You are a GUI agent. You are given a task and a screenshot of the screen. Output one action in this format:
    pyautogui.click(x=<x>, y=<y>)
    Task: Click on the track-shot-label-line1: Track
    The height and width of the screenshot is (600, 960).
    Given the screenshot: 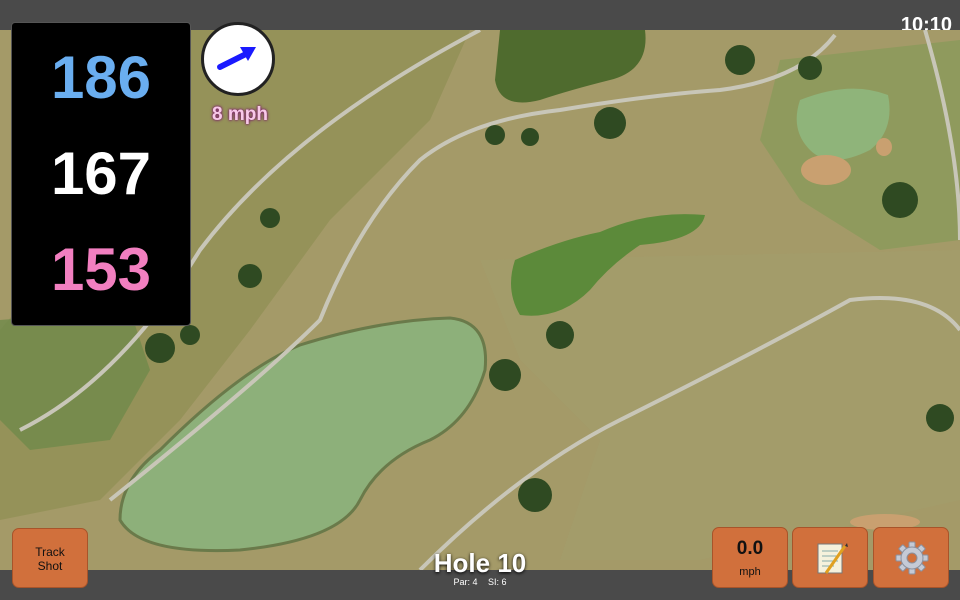 What is the action you would take?
    pyautogui.click(x=50, y=552)
    